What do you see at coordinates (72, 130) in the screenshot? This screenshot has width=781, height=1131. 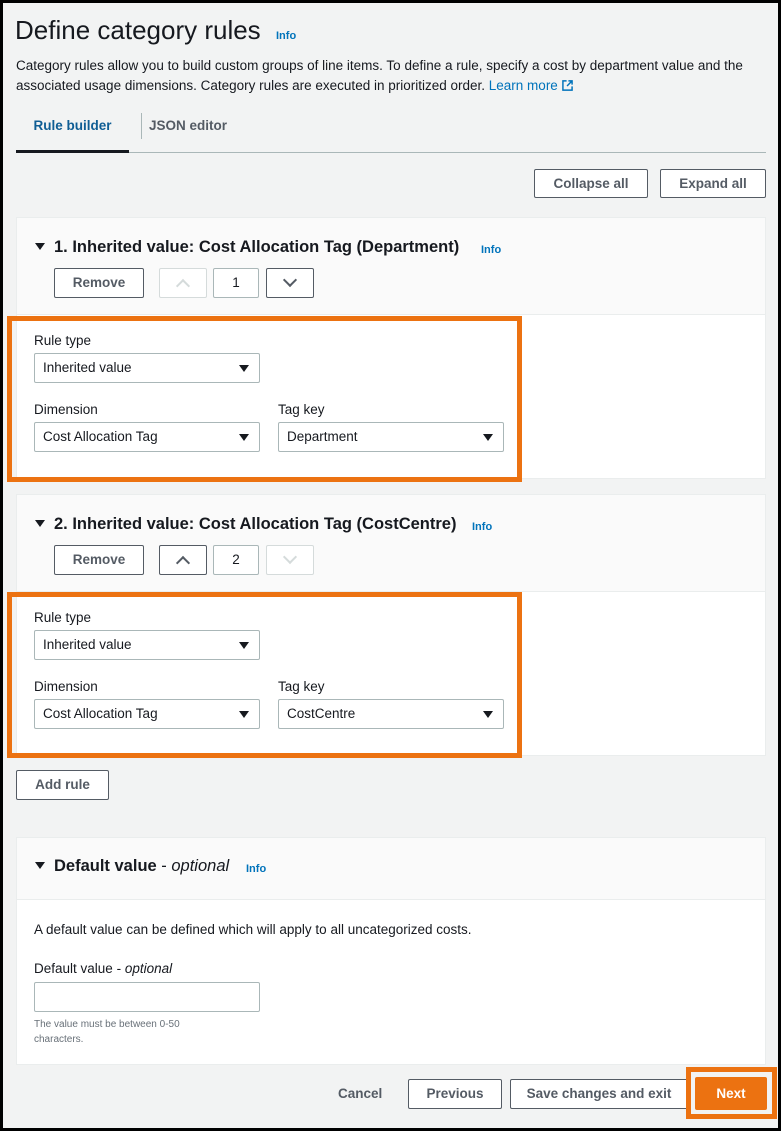 I see `tab-rule-builder: Rule builder` at bounding box center [72, 130].